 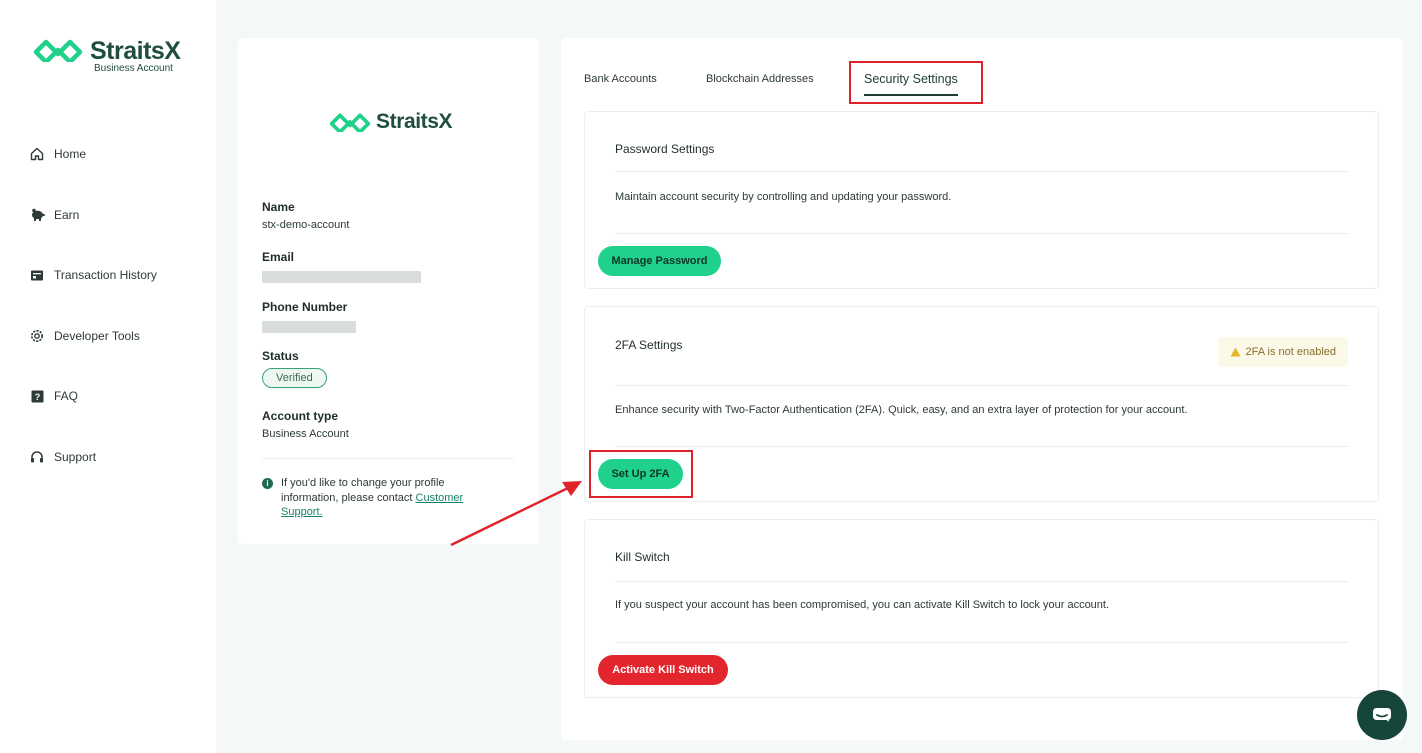 What do you see at coordinates (70, 154) in the screenshot?
I see `sidebar-item-label: Home` at bounding box center [70, 154].